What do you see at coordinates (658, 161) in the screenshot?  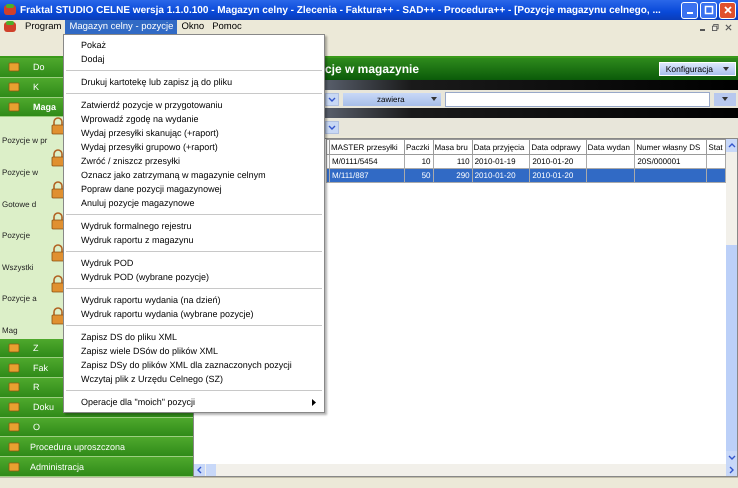 I see `table-cell: 20S/000001` at bounding box center [658, 161].